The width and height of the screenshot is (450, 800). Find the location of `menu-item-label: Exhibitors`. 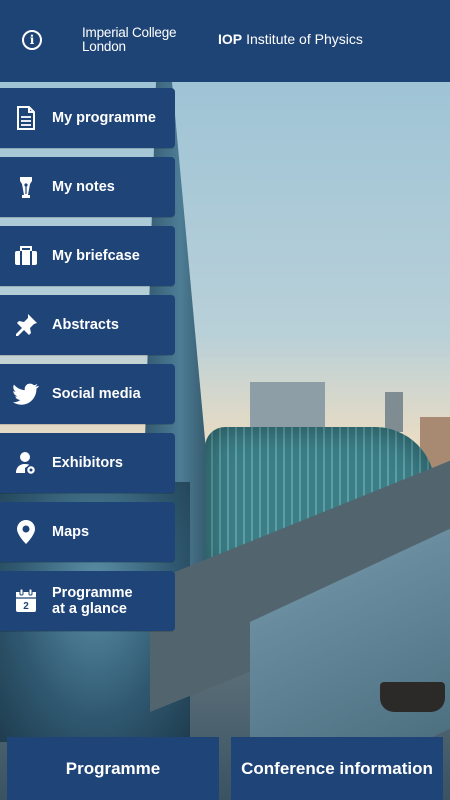

menu-item-label: Exhibitors is located at coordinates (87, 463).